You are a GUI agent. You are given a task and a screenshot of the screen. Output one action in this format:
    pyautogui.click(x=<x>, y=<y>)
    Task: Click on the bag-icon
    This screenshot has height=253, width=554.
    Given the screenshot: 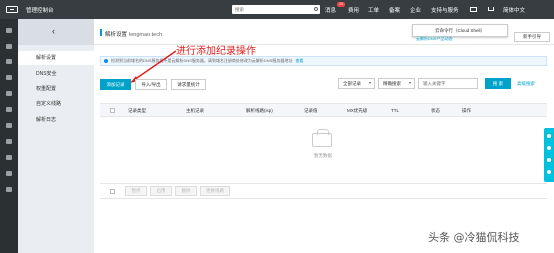 What is the action you would take?
    pyautogui.click(x=9, y=189)
    